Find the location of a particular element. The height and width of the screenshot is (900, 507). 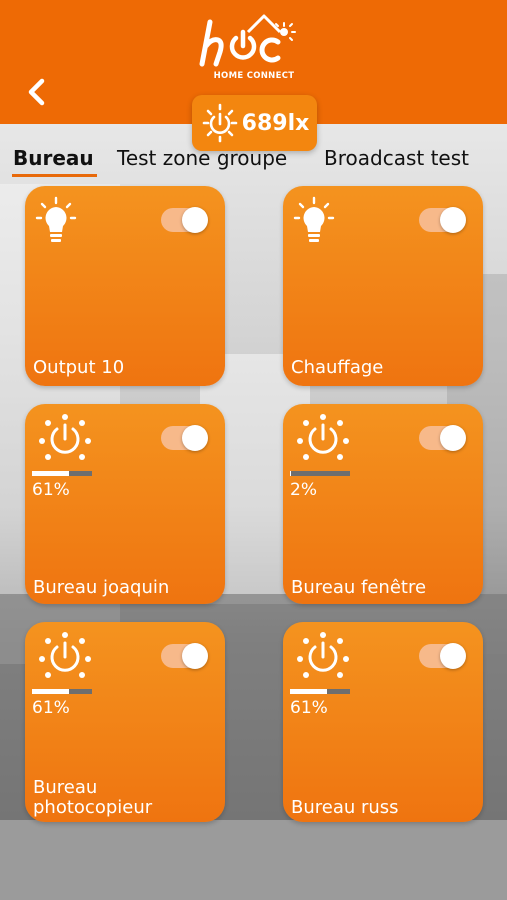

device-card-bureau-joaquin: 61% Bureau joaquin is located at coordinates (125, 504).